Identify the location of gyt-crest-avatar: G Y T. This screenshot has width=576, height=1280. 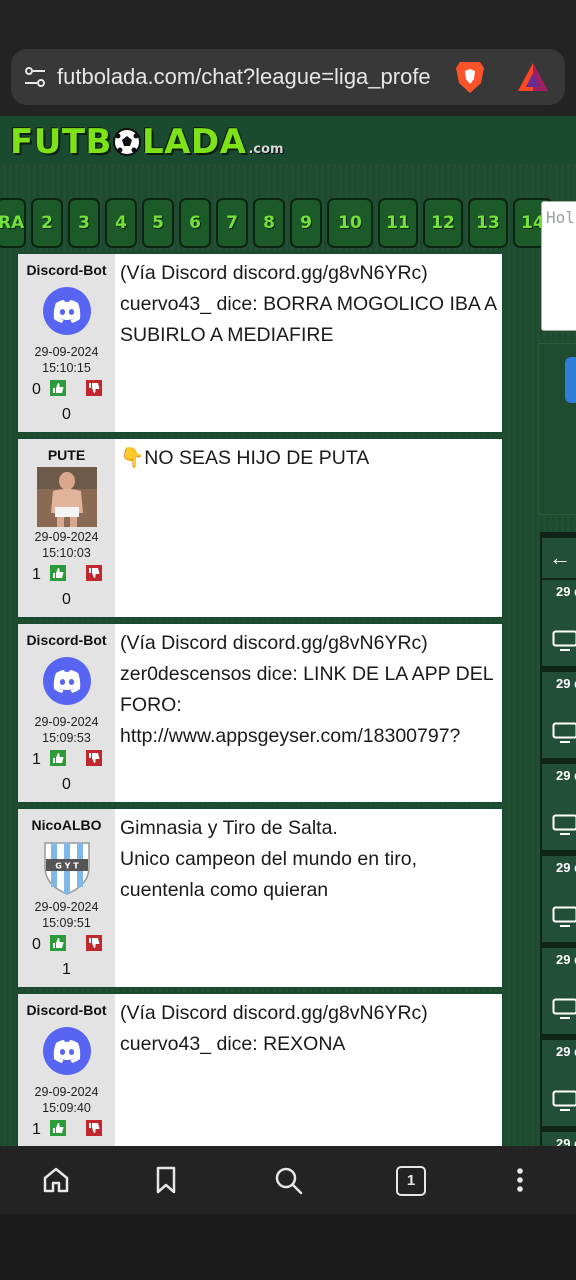
(67, 867).